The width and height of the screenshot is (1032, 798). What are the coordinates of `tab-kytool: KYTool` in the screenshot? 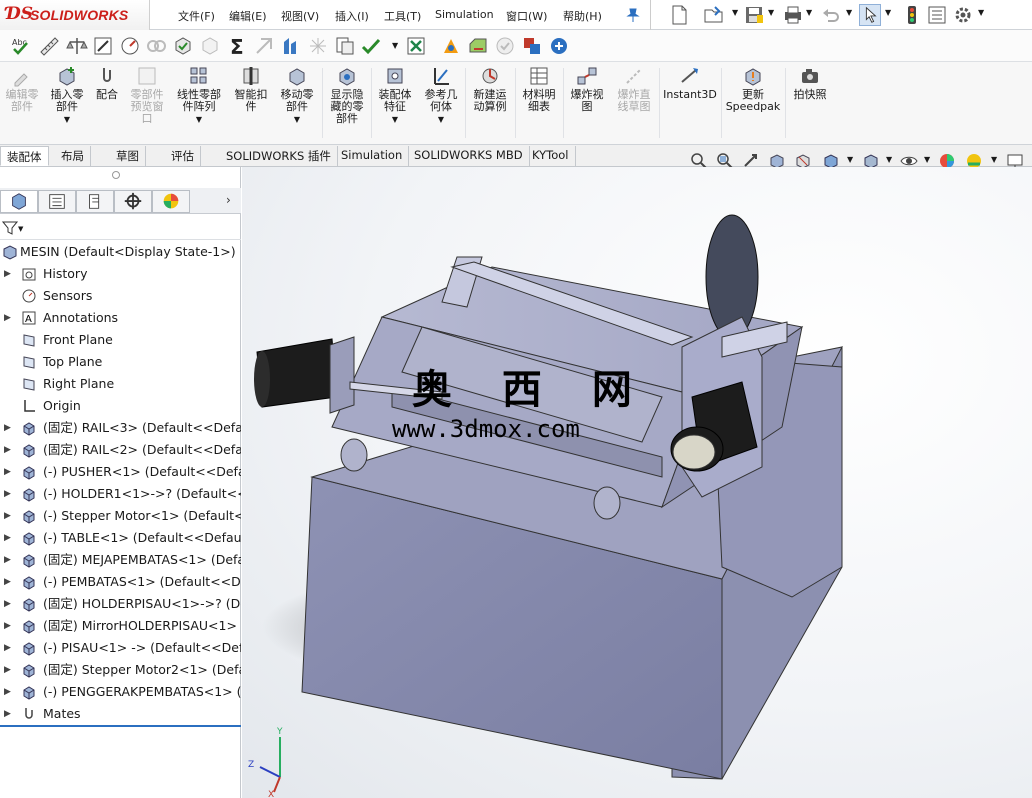 It's located at (551, 156).